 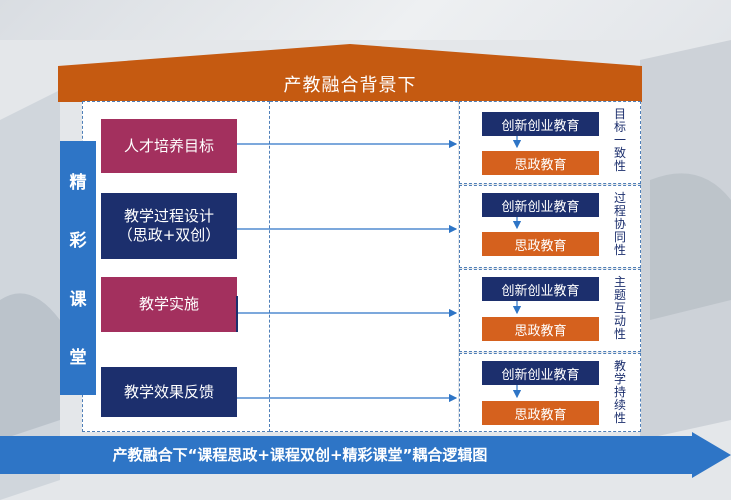 I want to click on box-label: 教学效果反馈, so click(x=168, y=391).